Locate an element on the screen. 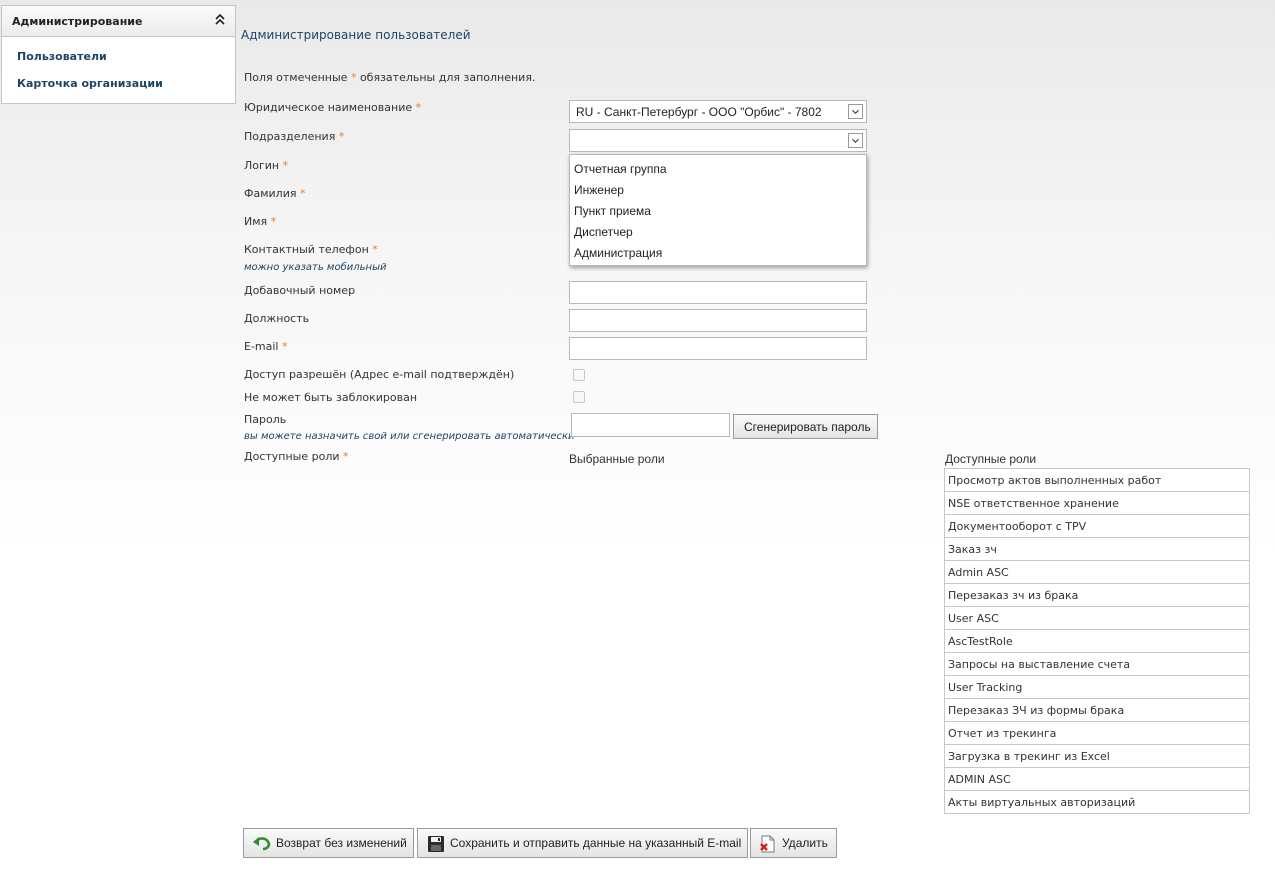 The height and width of the screenshot is (877, 1275). sidebar-item-users: Пользователи is located at coordinates (62, 56).